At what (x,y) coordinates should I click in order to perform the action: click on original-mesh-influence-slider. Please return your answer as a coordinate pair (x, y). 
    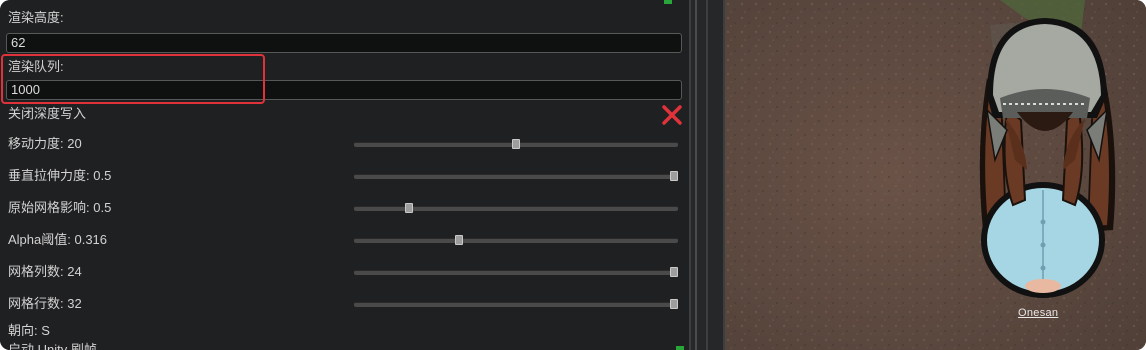
    Looking at the image, I should click on (516, 208).